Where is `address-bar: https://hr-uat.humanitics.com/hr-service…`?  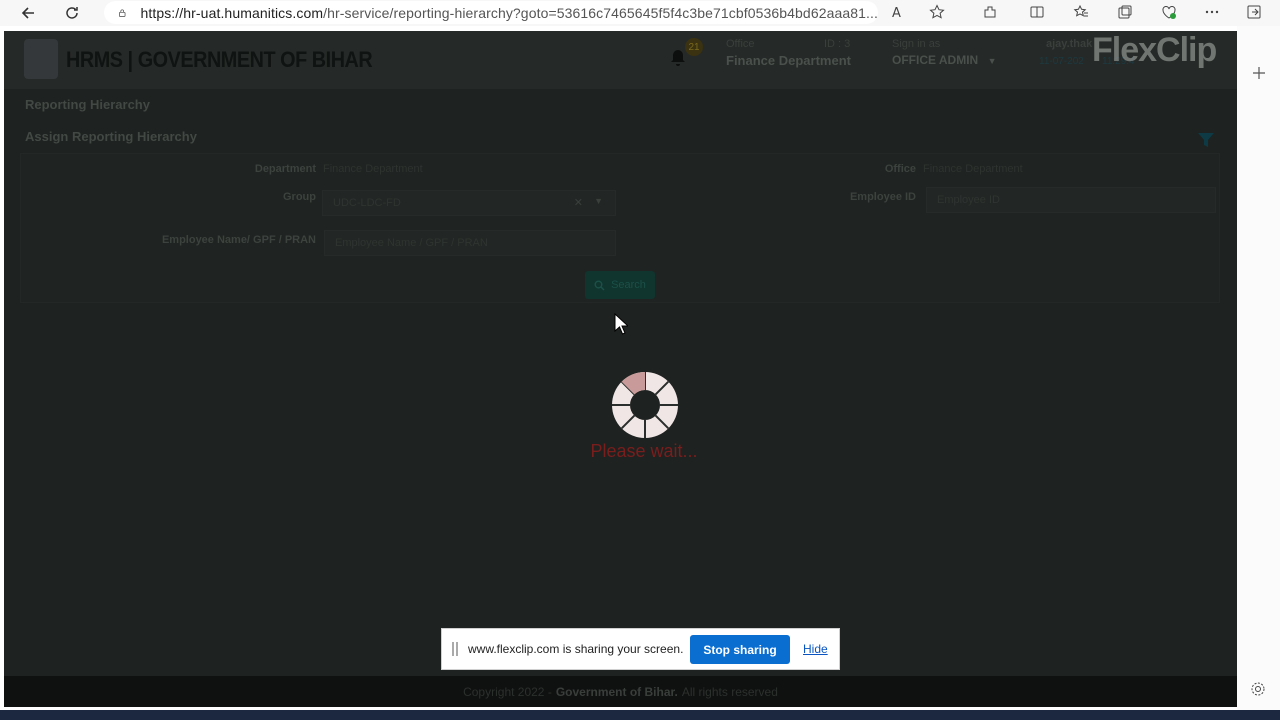
address-bar: https://hr-uat.humanitics.com/hr-service… is located at coordinates (491, 12).